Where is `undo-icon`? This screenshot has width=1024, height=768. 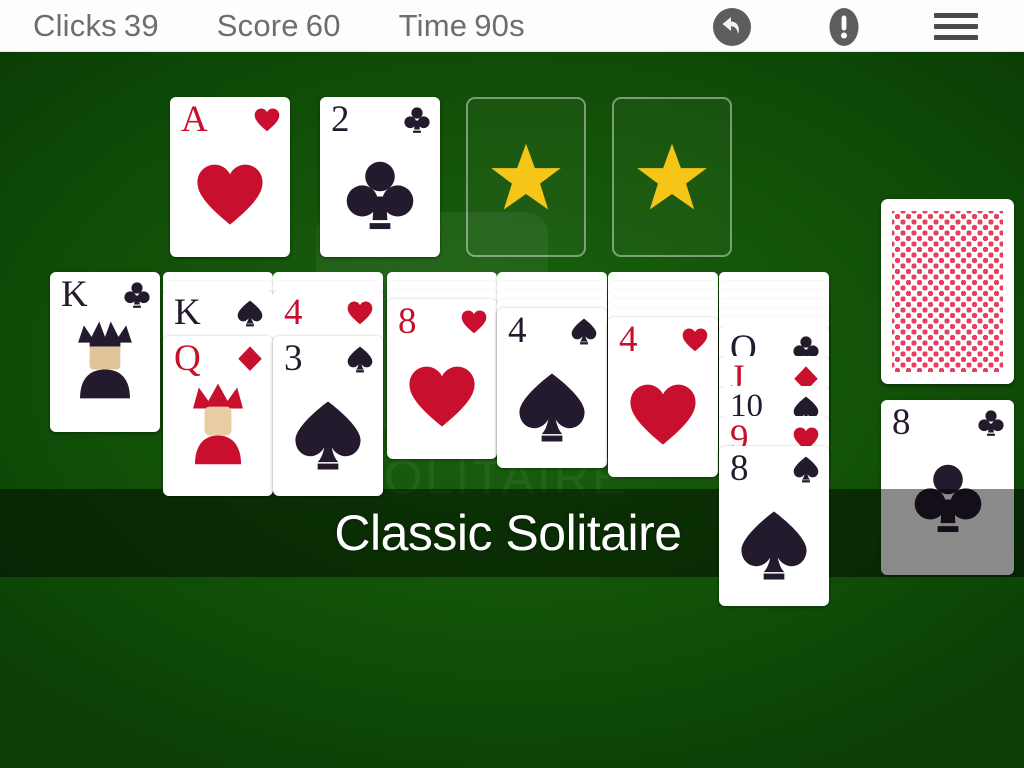
undo-icon is located at coordinates (732, 27).